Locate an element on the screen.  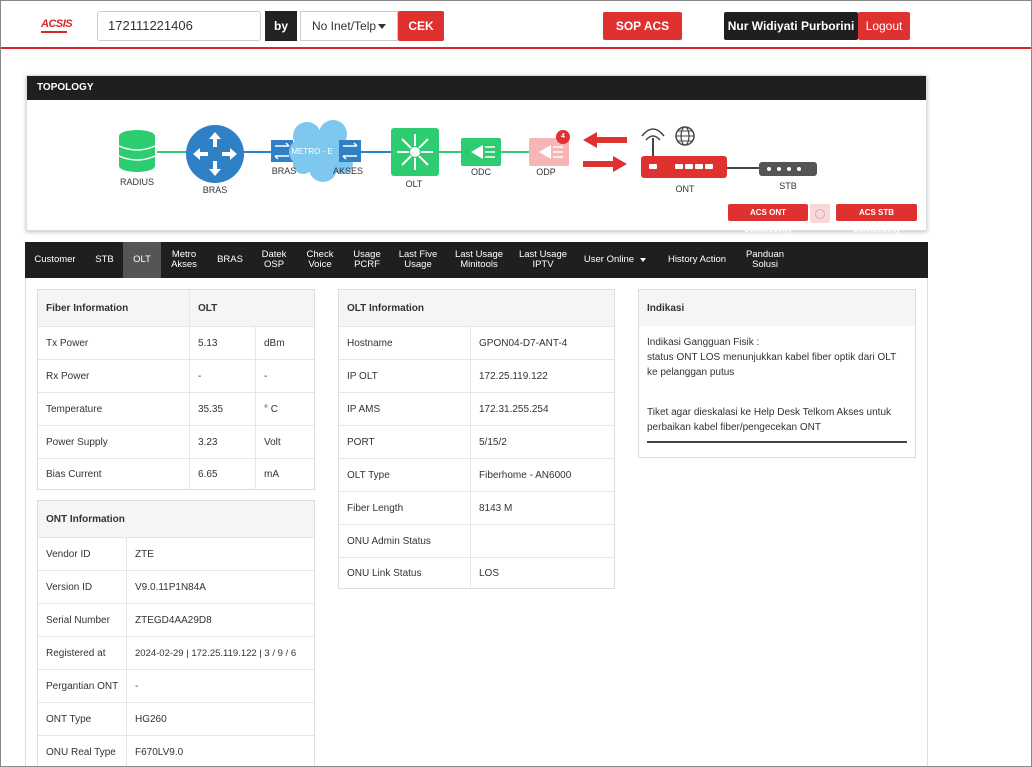
metro-label: METRO - E is located at coordinates (312, 151).